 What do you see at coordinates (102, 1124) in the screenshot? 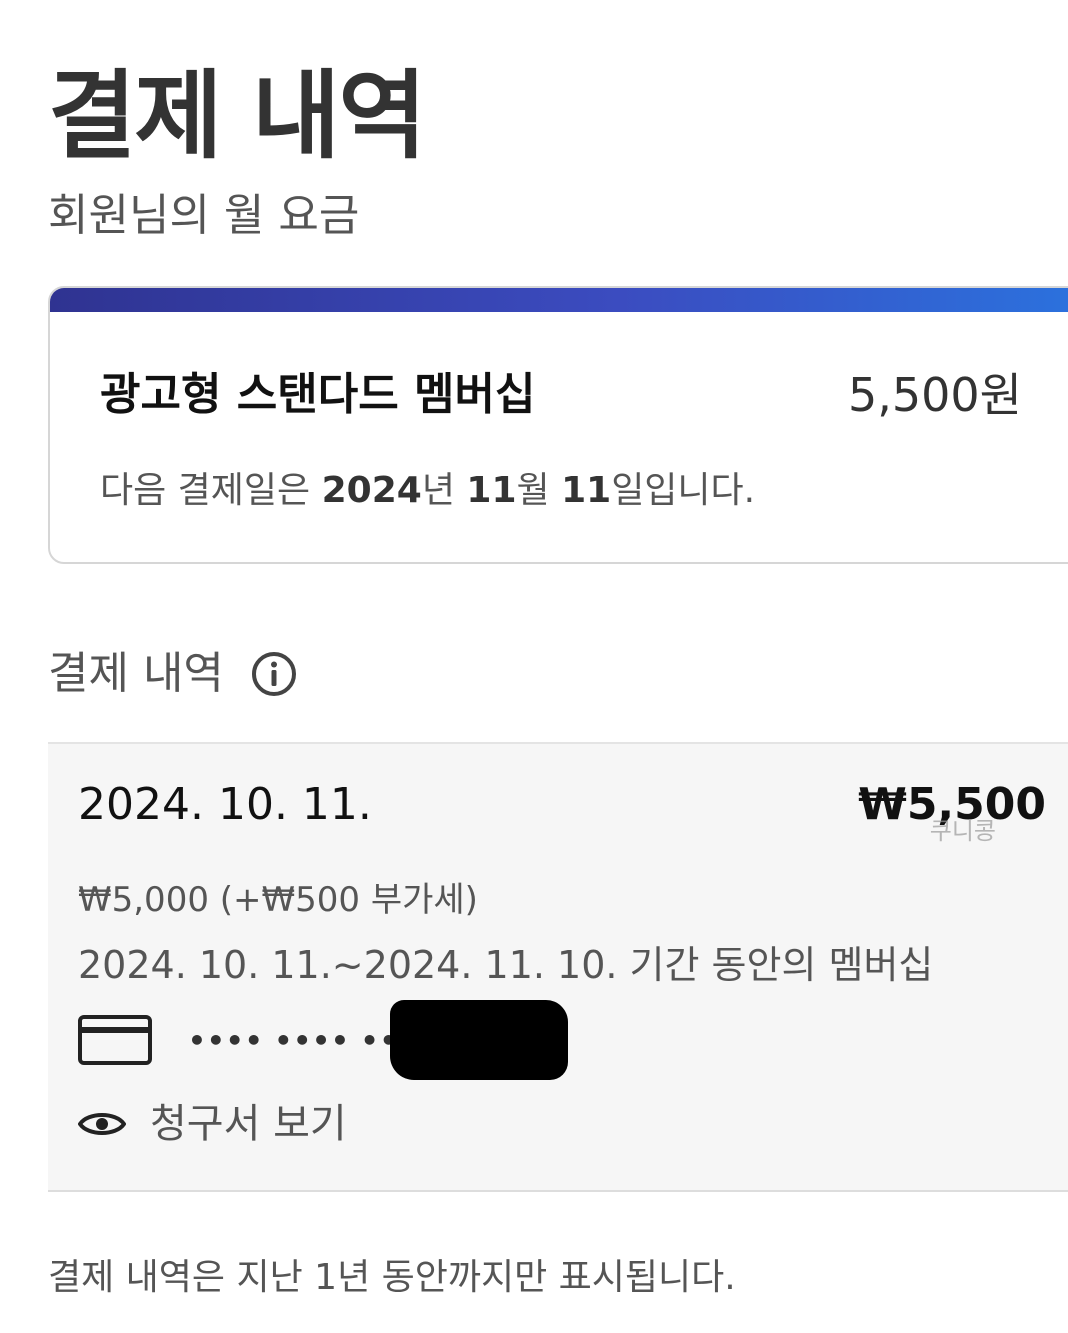
I see `eye-icon` at bounding box center [102, 1124].